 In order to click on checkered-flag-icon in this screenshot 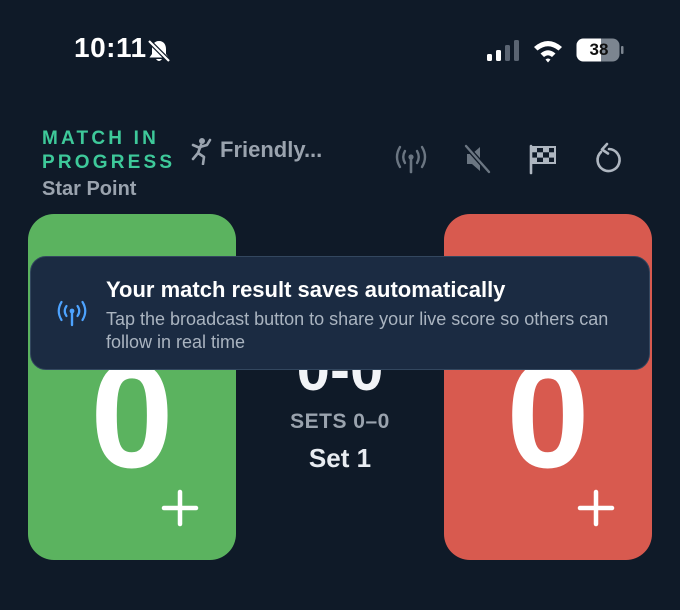, I will do `click(543, 159)`.